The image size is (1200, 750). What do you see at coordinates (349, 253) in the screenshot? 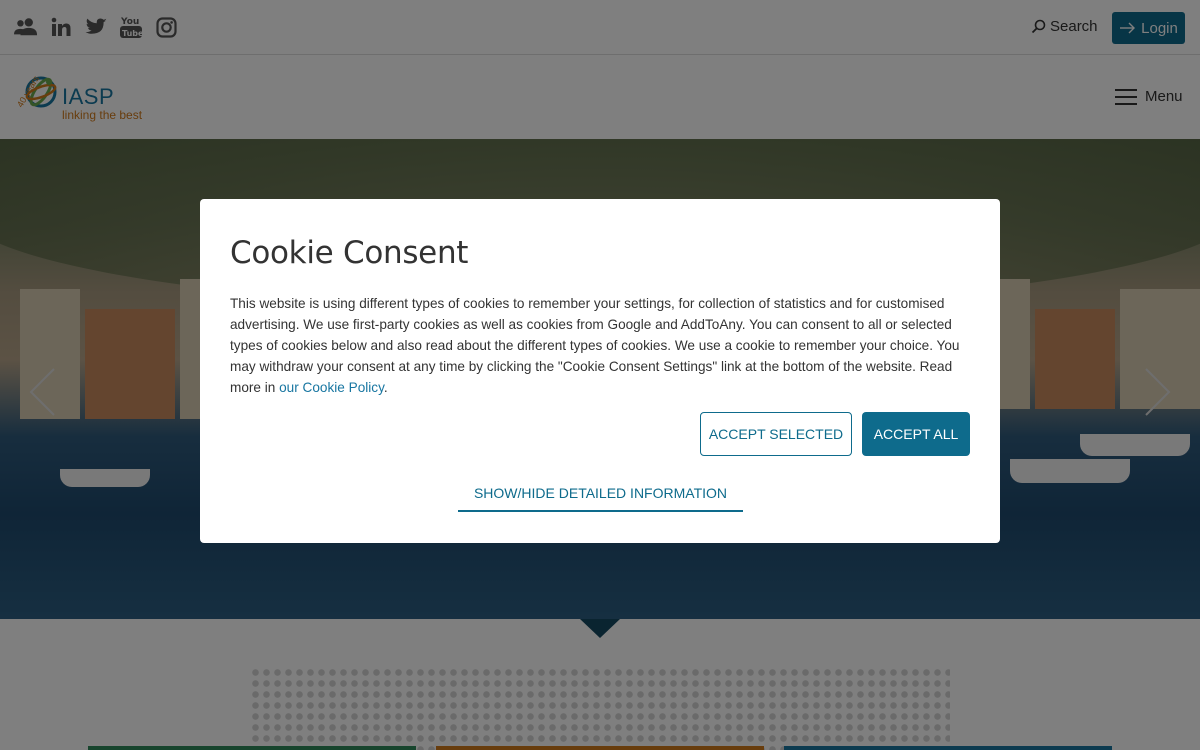
I see `dialog-title: Cookie Consent` at bounding box center [349, 253].